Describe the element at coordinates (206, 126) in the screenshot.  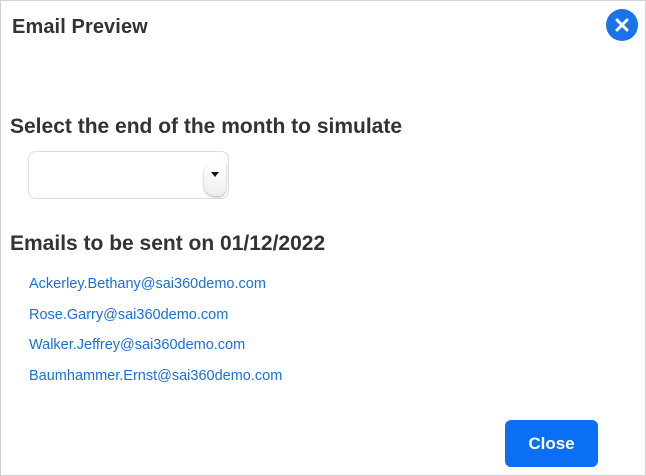
I see `month-select-label: Select the end of the month to simulate` at that location.